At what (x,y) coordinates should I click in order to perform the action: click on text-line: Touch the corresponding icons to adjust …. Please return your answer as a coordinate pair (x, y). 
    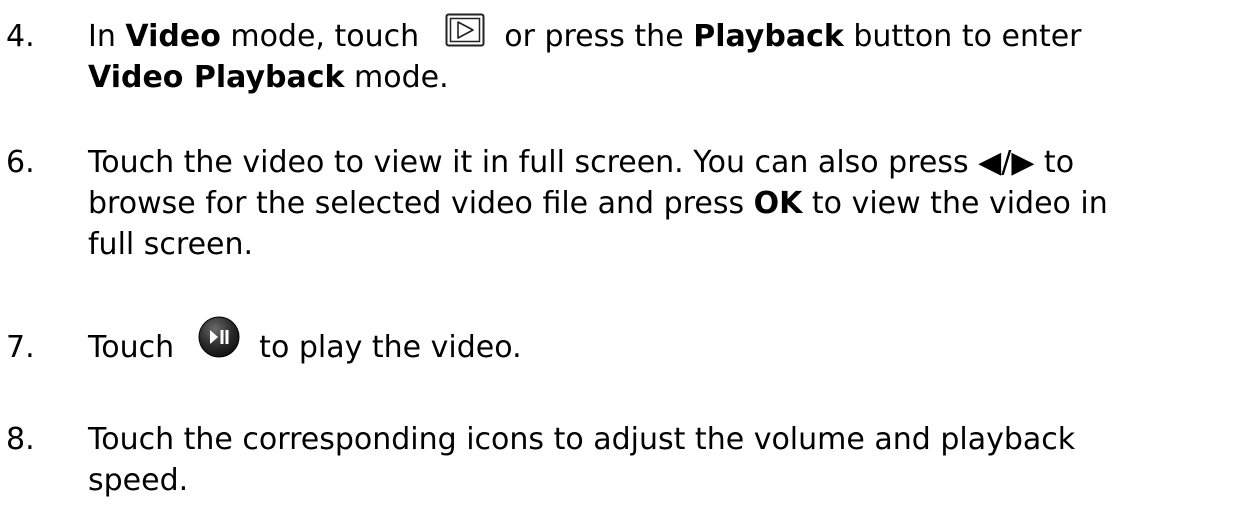
    Looking at the image, I should click on (657, 439).